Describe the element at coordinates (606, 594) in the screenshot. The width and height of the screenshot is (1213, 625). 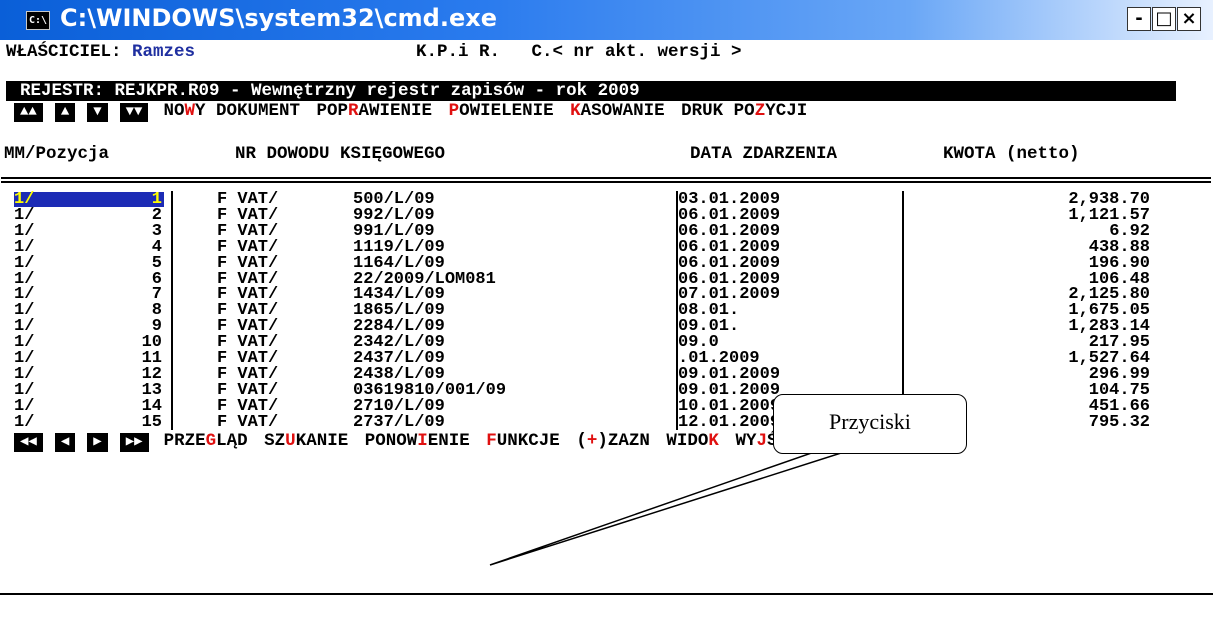
I see `window-bottom-border` at that location.